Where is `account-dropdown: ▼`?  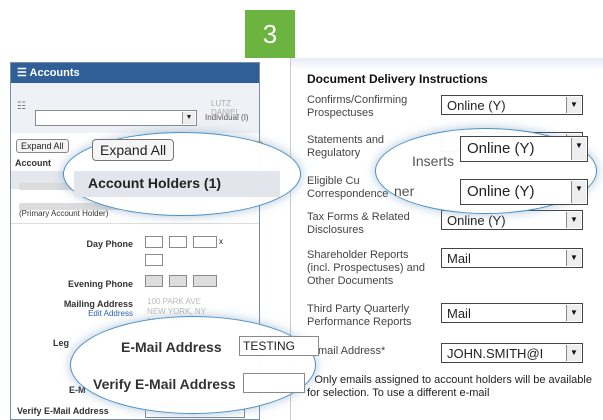 account-dropdown: ▼ is located at coordinates (116, 118).